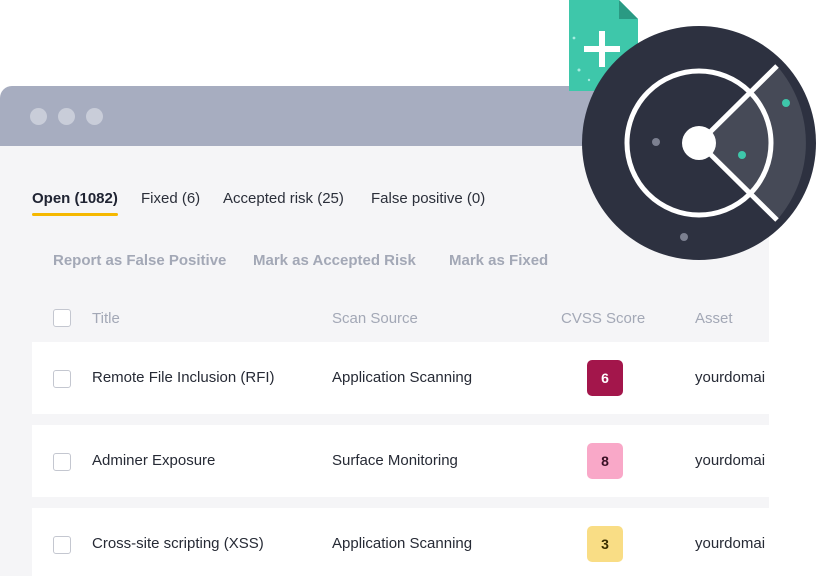 The height and width of the screenshot is (576, 816). Describe the element at coordinates (283, 198) in the screenshot. I see `tab-accepted-risk: Accepted risk (25)` at that location.